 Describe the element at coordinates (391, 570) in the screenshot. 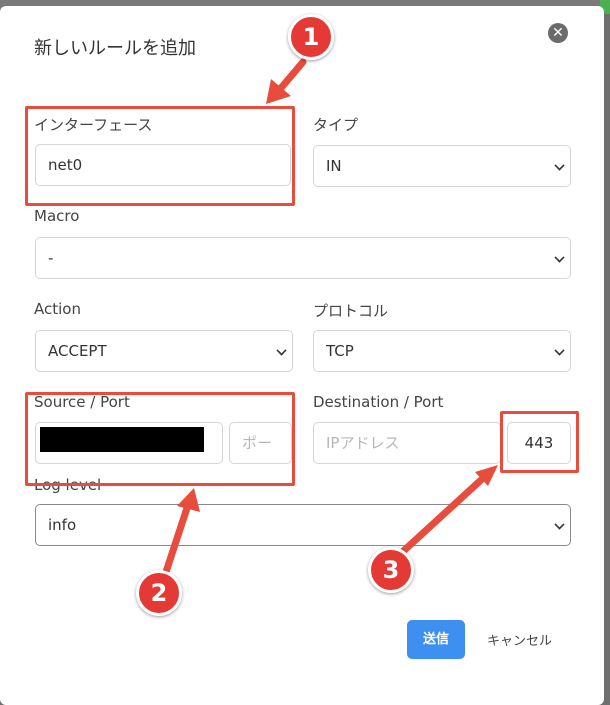

I see `annotation-badge-3: 3` at that location.